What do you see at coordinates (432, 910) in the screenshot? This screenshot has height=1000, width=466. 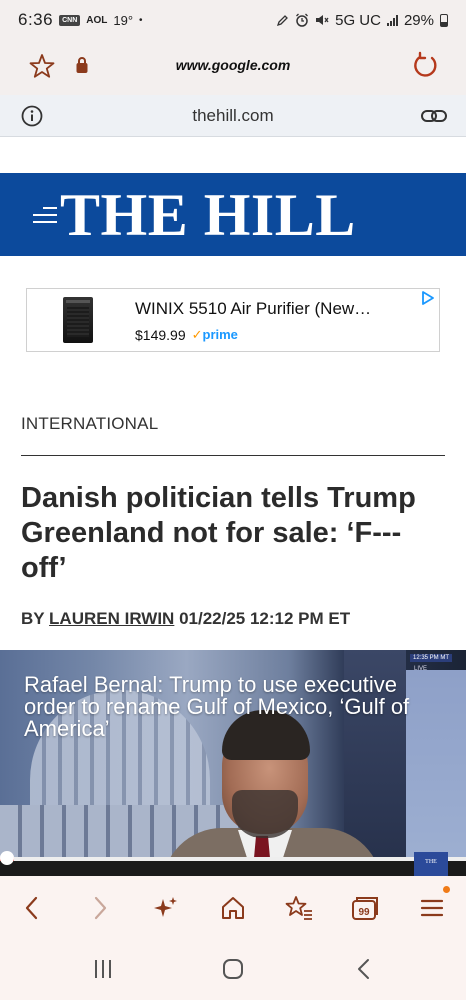 I see `menu-icon` at bounding box center [432, 910].